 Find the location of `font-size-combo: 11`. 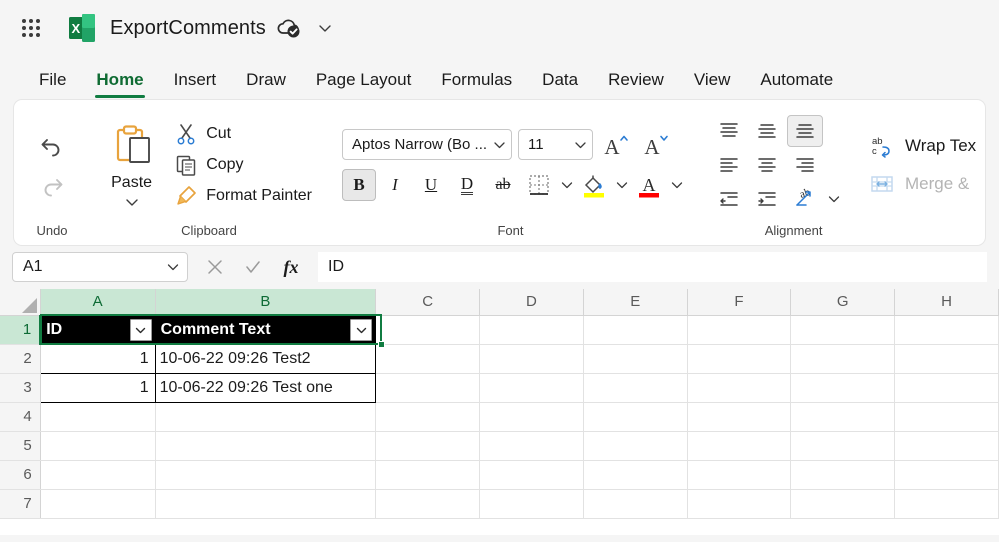

font-size-combo: 11 is located at coordinates (555, 144).